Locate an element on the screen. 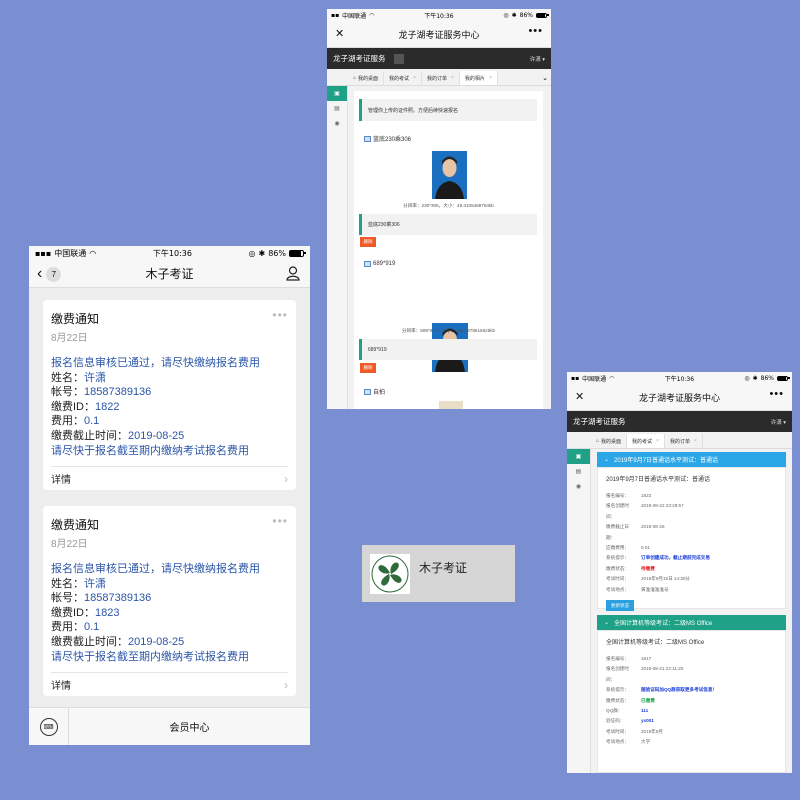 This screenshot has height=800, width=800. refresh-status-button: 更新状态 is located at coordinates (620, 606).